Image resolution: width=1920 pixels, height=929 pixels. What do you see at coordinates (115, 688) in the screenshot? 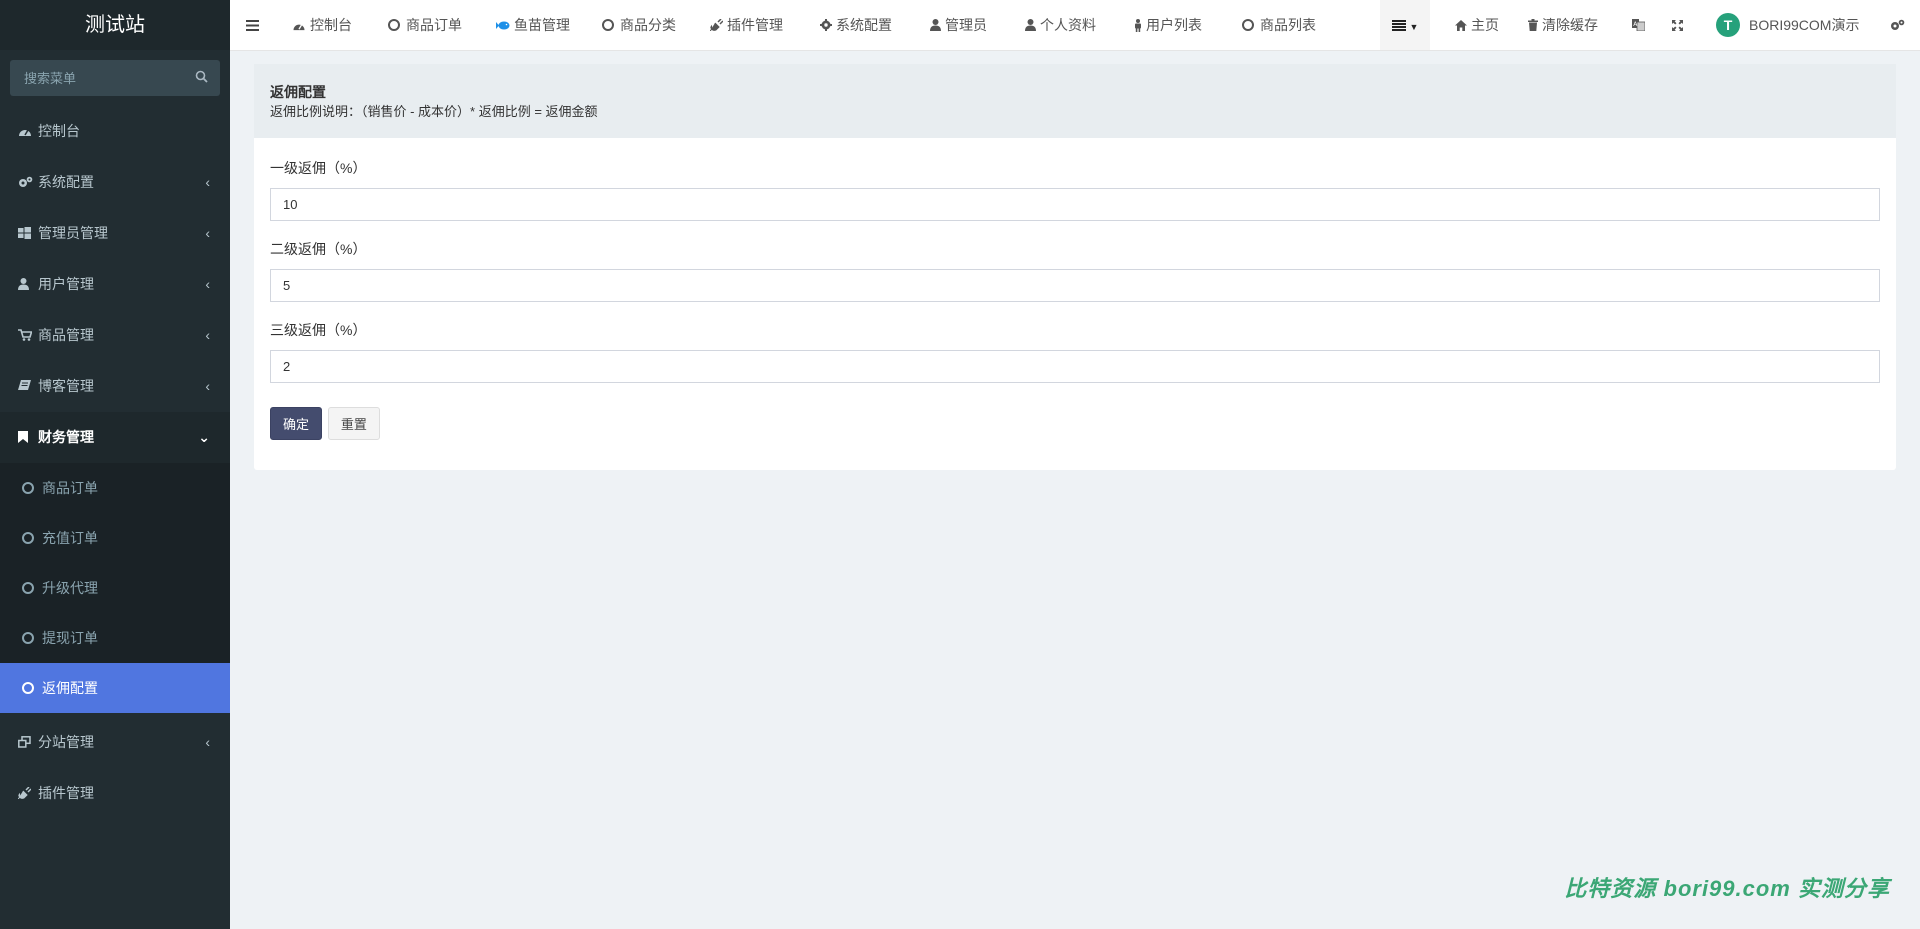
I see `sidebar-subitem-rebate-config: 返佣配置` at bounding box center [115, 688].